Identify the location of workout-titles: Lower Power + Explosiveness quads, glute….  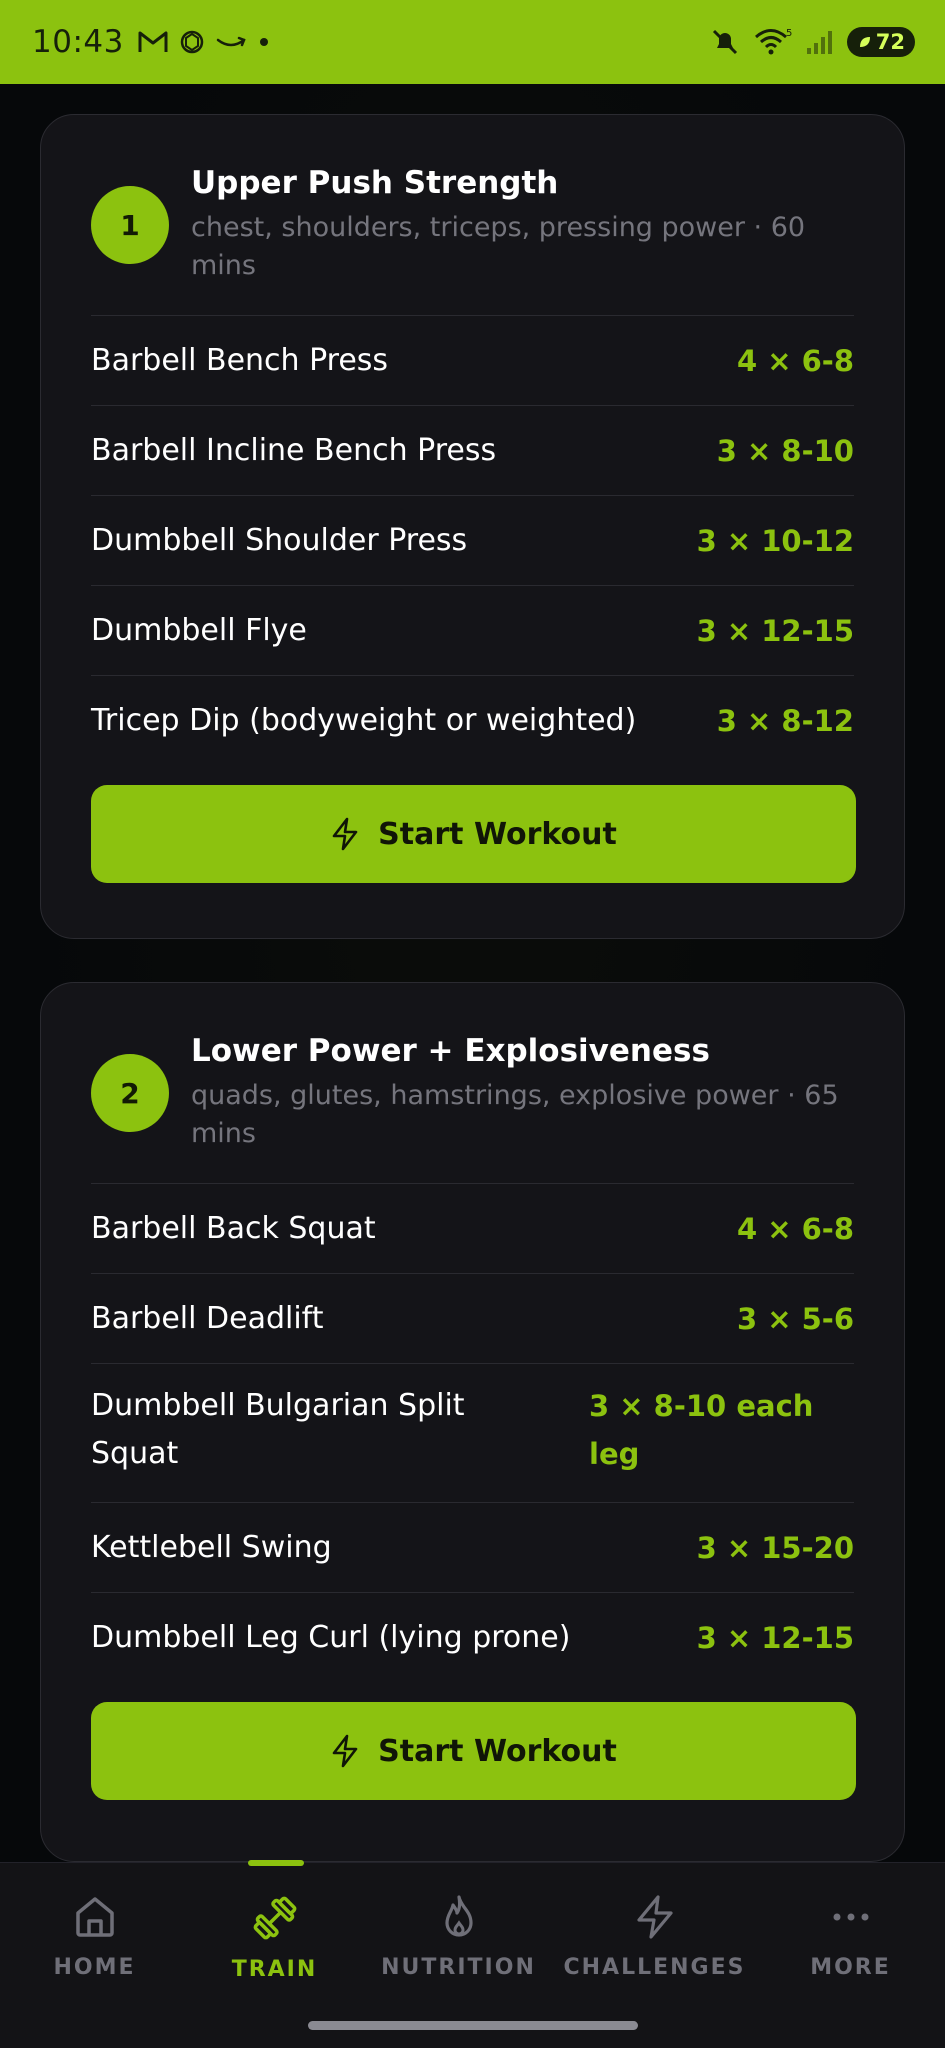
(522, 1093).